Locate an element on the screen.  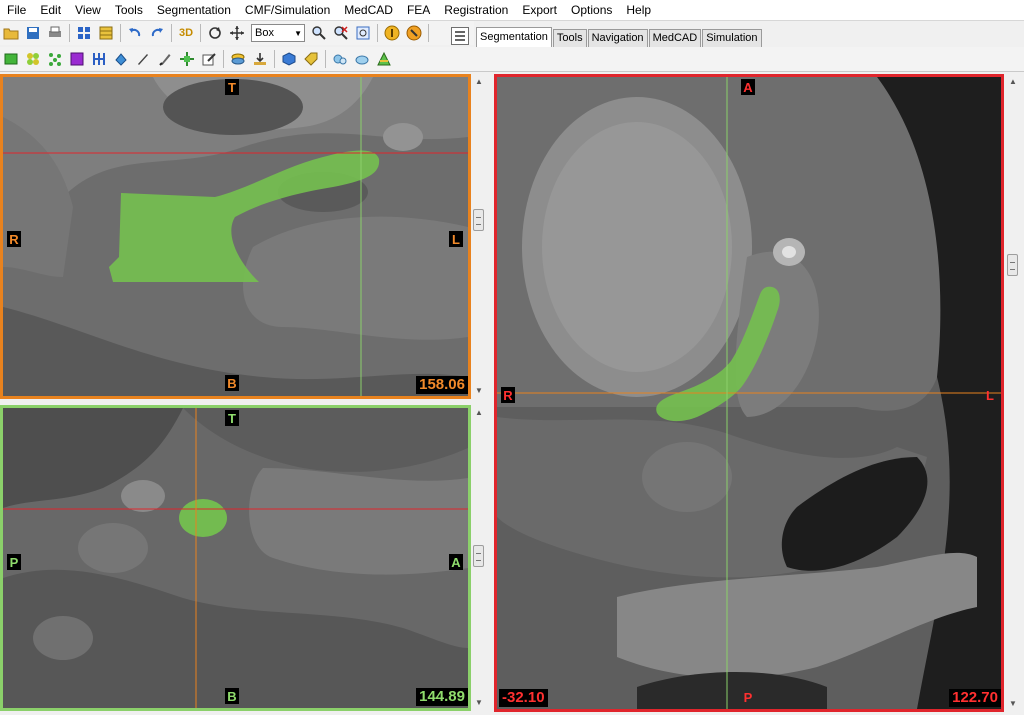
menu-medcad: MedCAD is located at coordinates (368, 10).